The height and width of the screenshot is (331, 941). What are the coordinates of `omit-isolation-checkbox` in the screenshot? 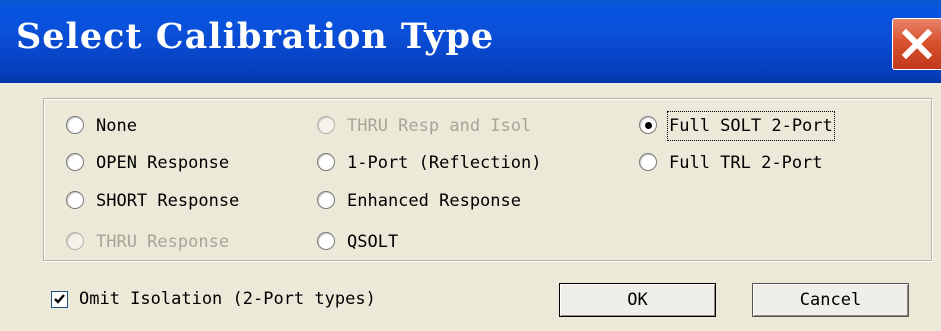 It's located at (59, 299).